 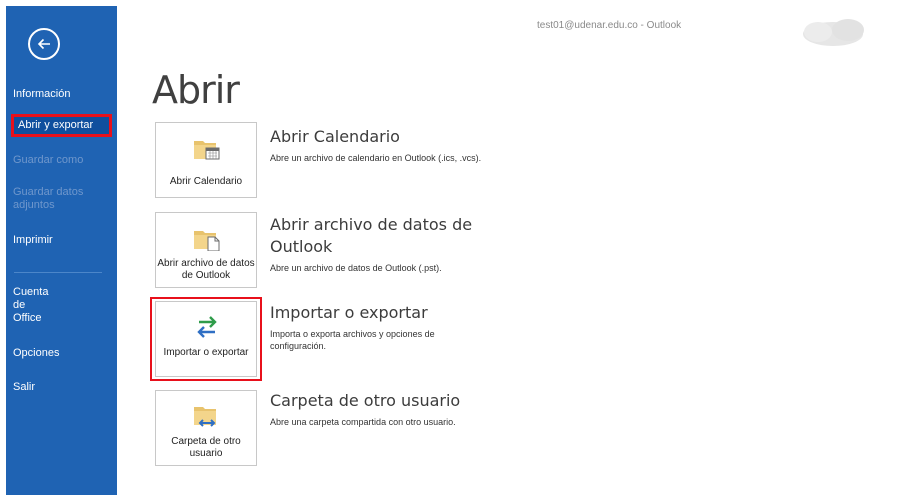 What do you see at coordinates (206, 428) in the screenshot?
I see `shared-folder-tile: Carpeta de otro usuario` at bounding box center [206, 428].